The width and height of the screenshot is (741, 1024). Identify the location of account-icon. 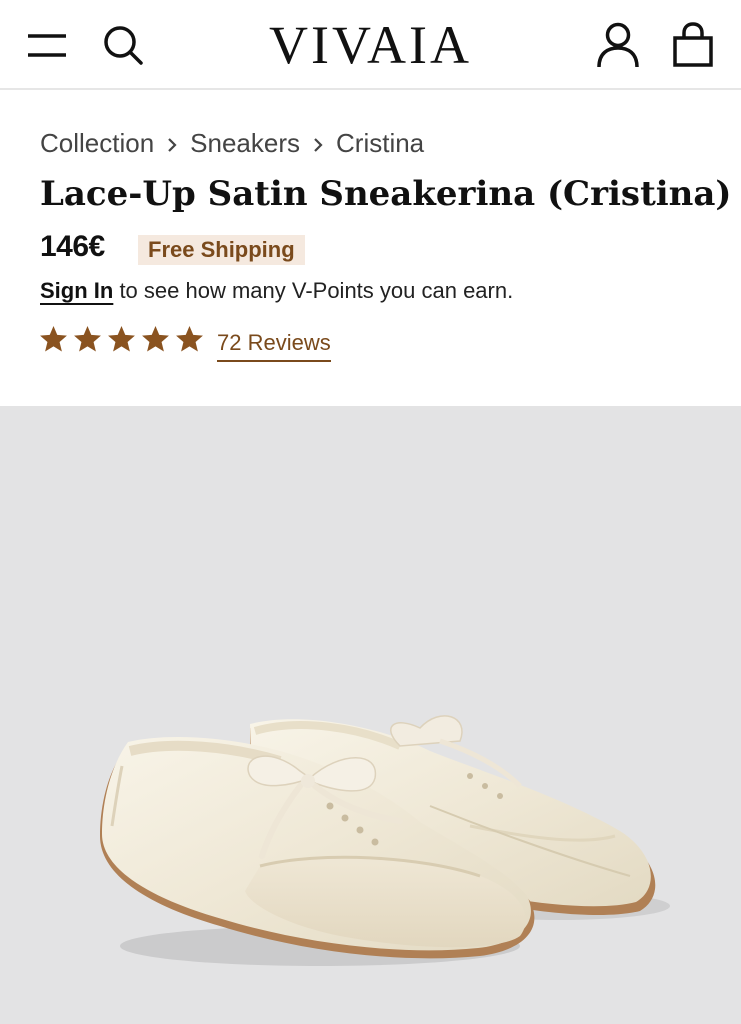
(618, 45).